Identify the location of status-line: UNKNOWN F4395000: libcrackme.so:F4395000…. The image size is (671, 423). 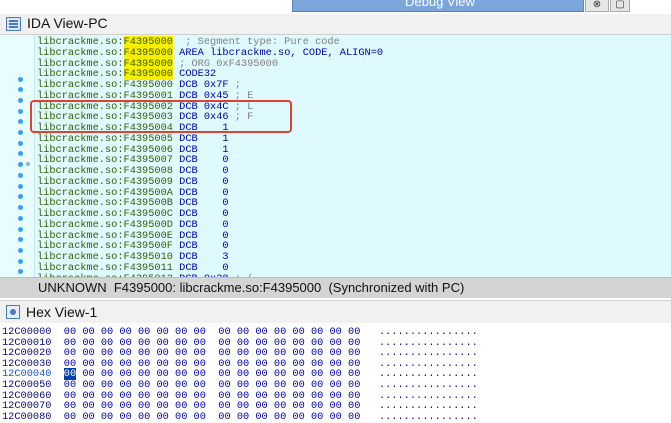
(335, 287).